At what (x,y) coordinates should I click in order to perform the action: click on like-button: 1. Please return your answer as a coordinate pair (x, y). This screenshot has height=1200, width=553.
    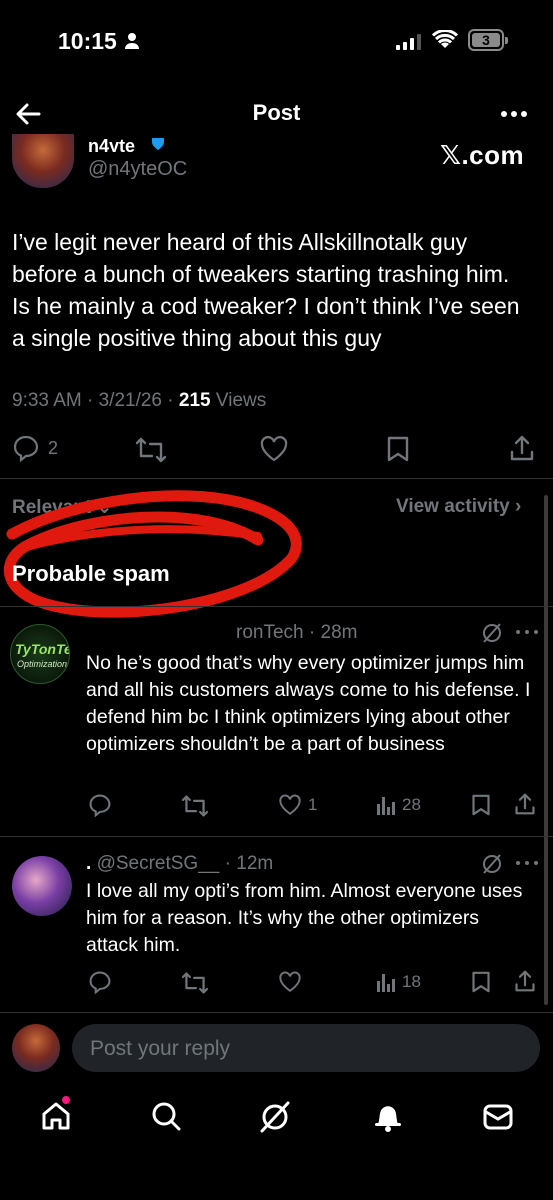
    Looking at the image, I should click on (297, 805).